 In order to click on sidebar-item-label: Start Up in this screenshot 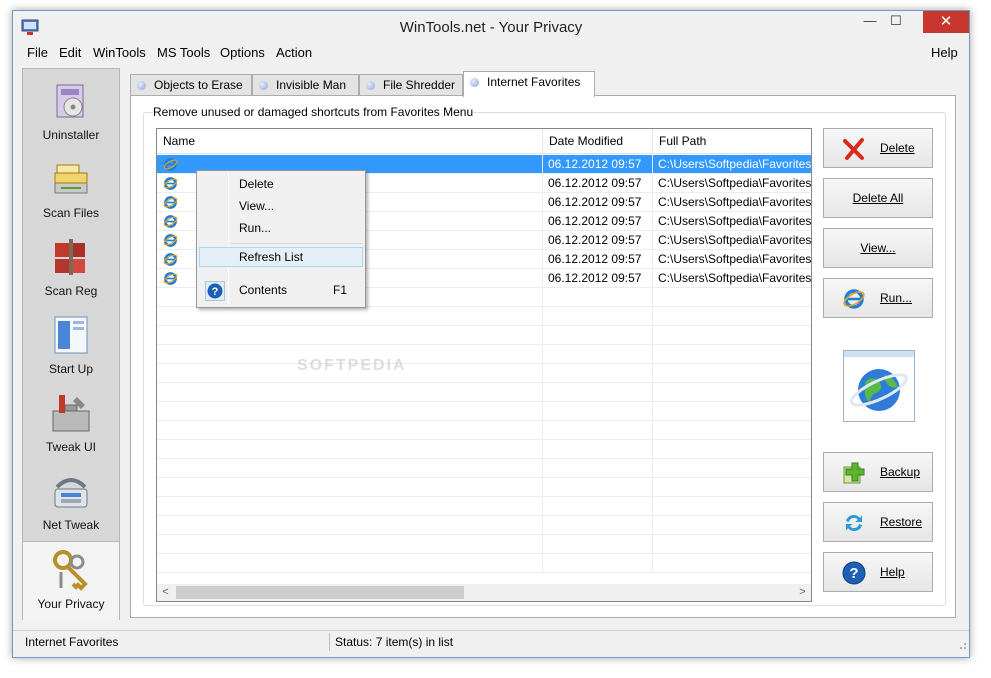, I will do `click(70, 369)`.